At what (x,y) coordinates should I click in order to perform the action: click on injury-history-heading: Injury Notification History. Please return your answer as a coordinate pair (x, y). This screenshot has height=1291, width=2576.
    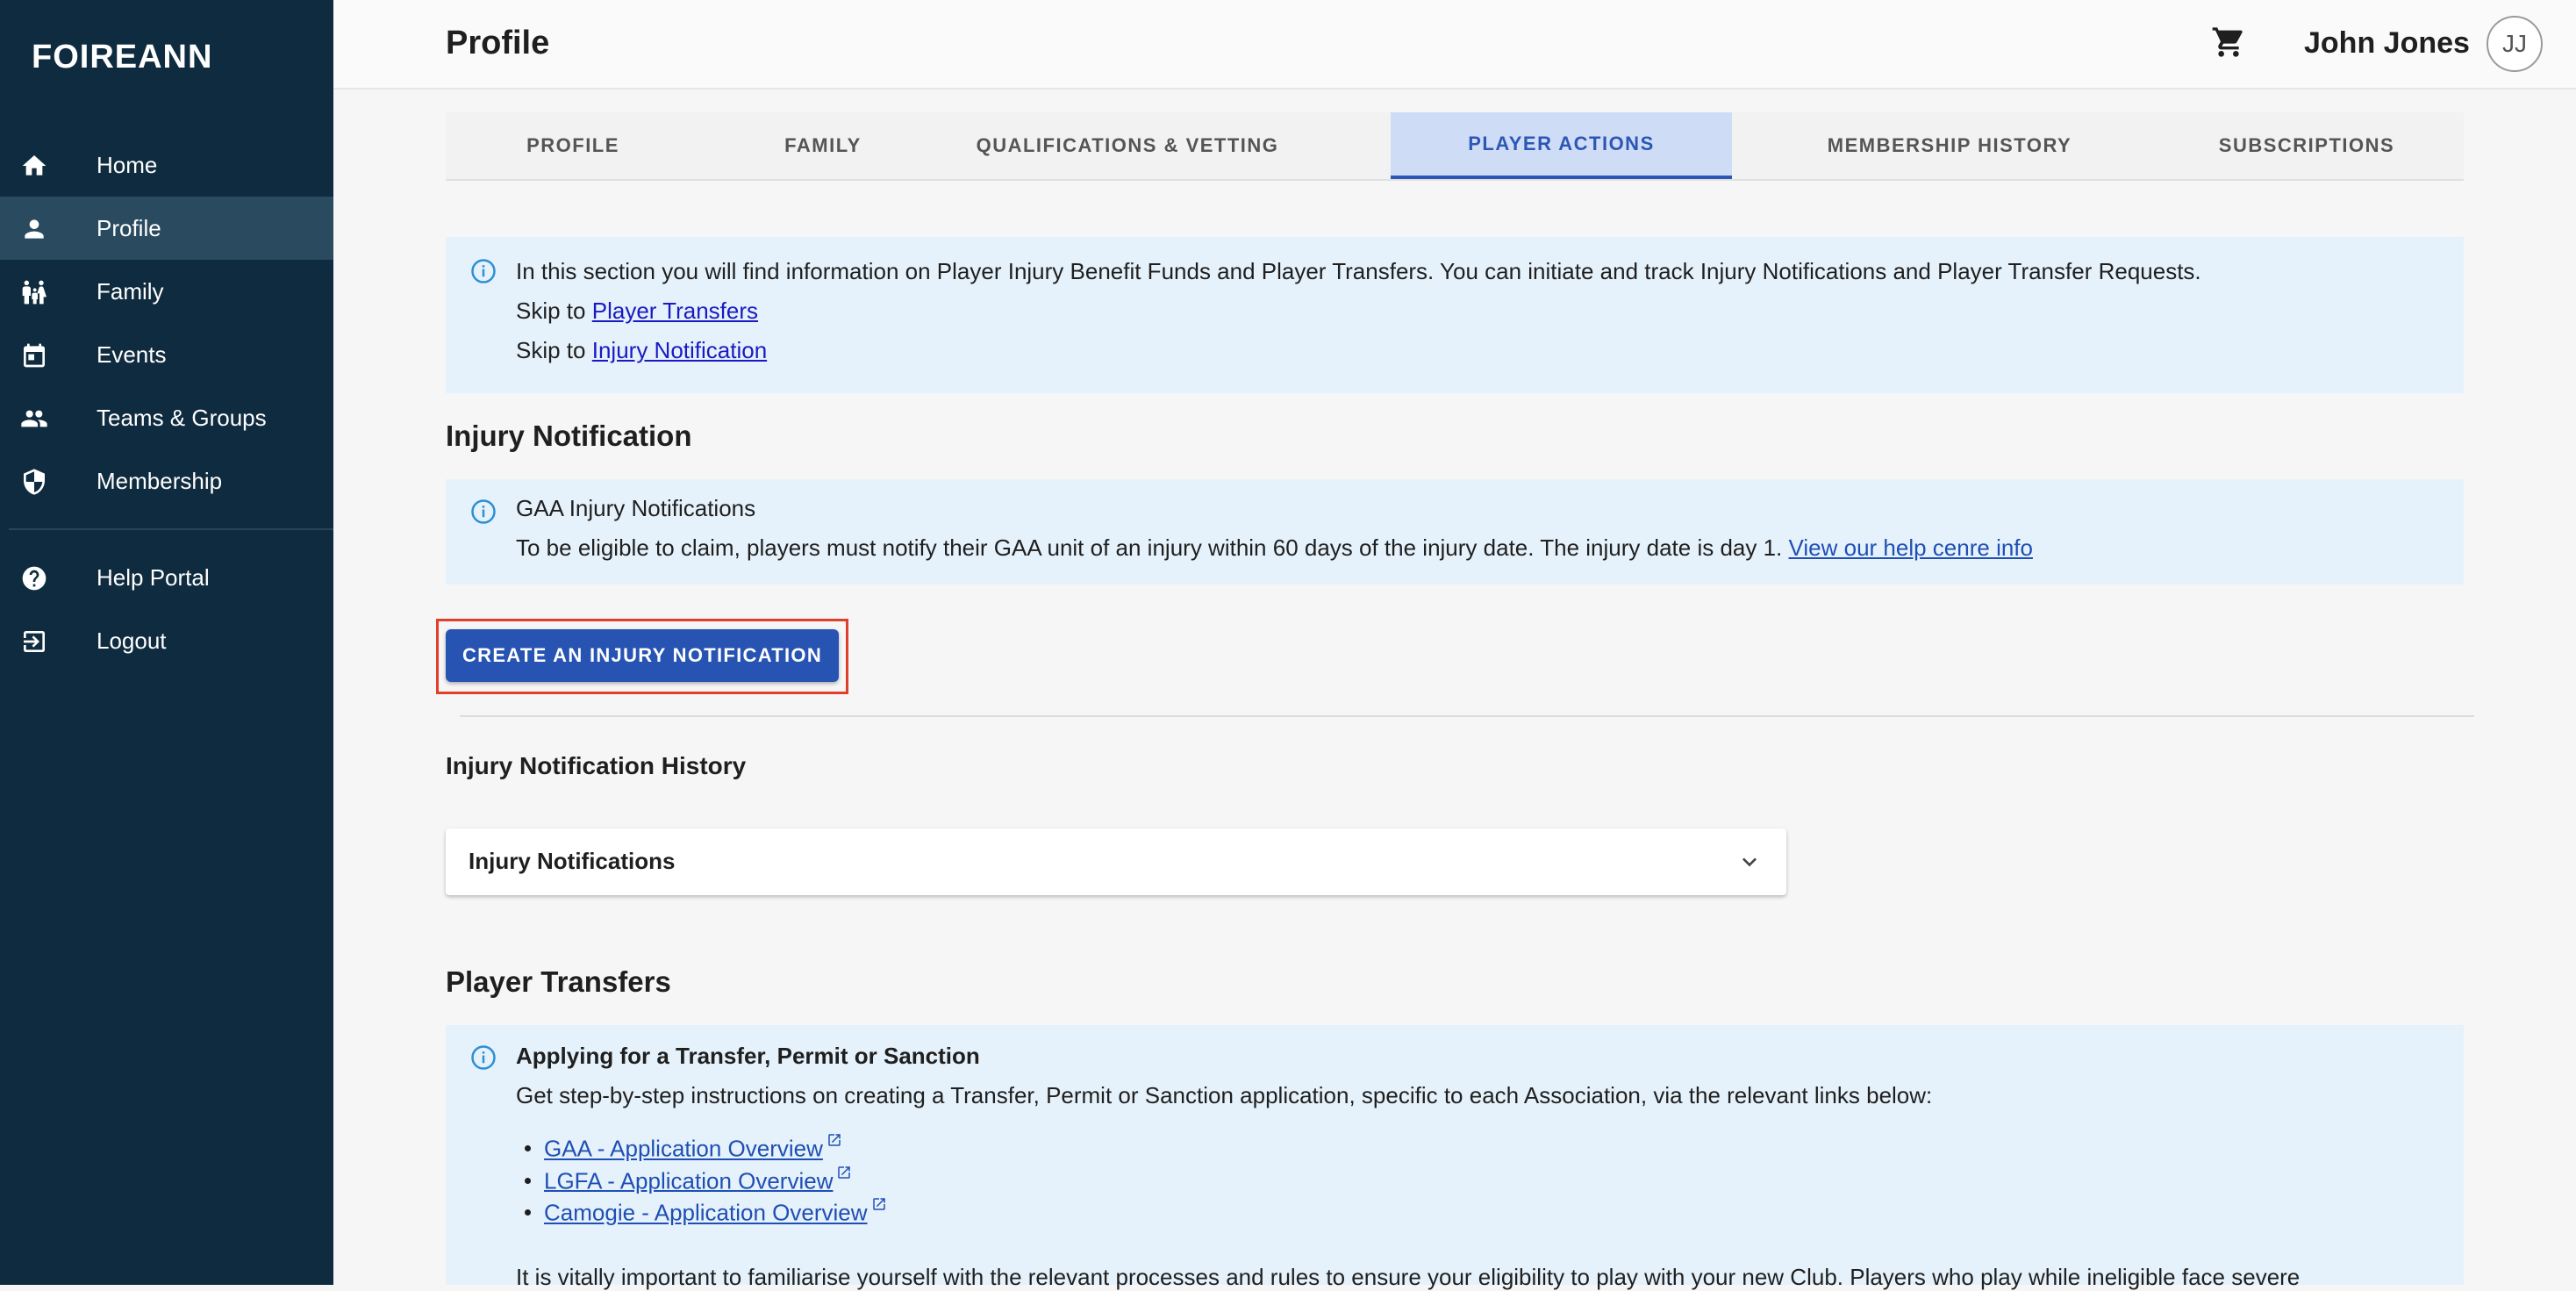
    Looking at the image, I should click on (596, 765).